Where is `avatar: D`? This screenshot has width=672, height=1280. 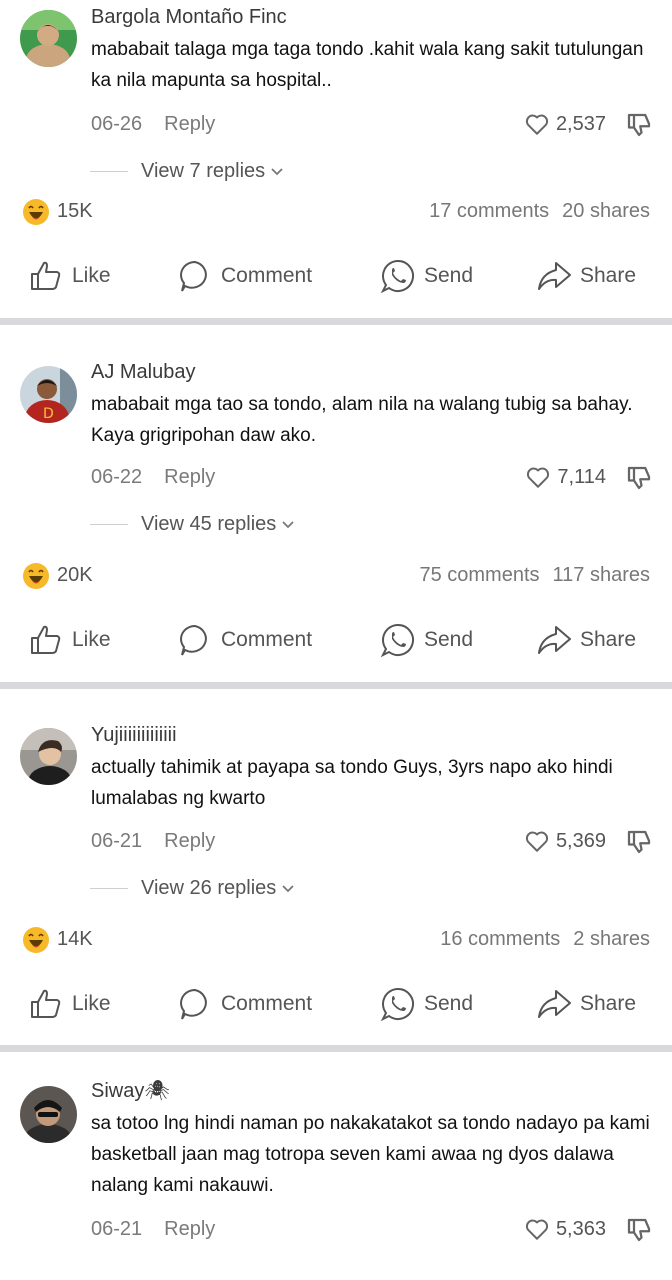
avatar: D is located at coordinates (48, 394).